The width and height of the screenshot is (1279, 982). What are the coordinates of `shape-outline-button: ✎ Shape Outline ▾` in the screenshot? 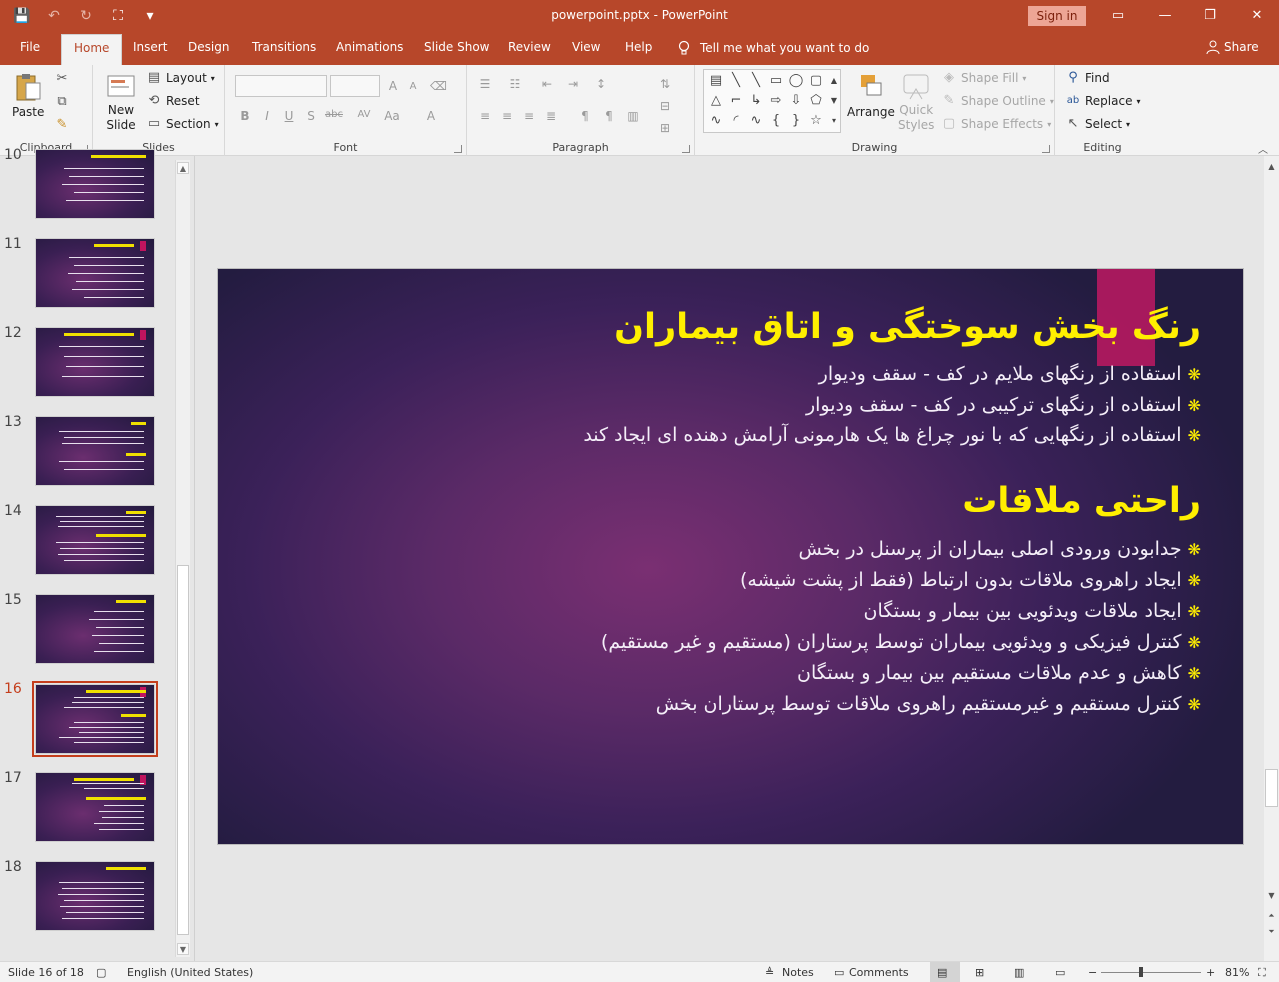 It's located at (997, 101).